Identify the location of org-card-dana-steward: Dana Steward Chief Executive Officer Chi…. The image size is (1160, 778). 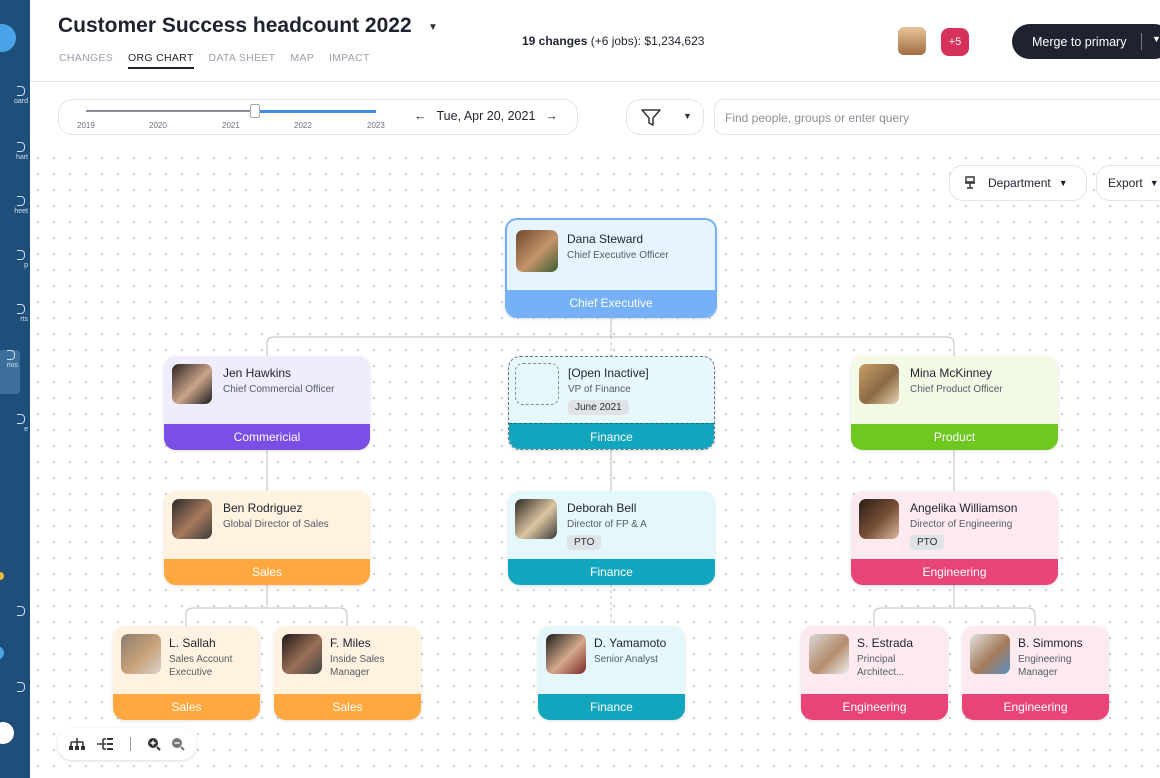
(611, 268).